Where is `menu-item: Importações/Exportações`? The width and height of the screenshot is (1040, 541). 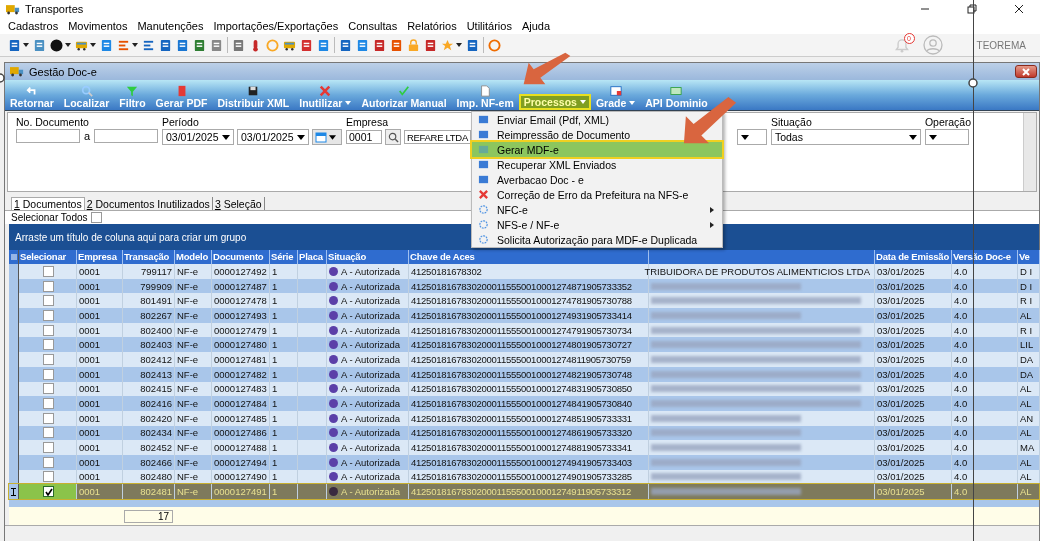
menu-item: Importações/Exportações is located at coordinates (276, 26).